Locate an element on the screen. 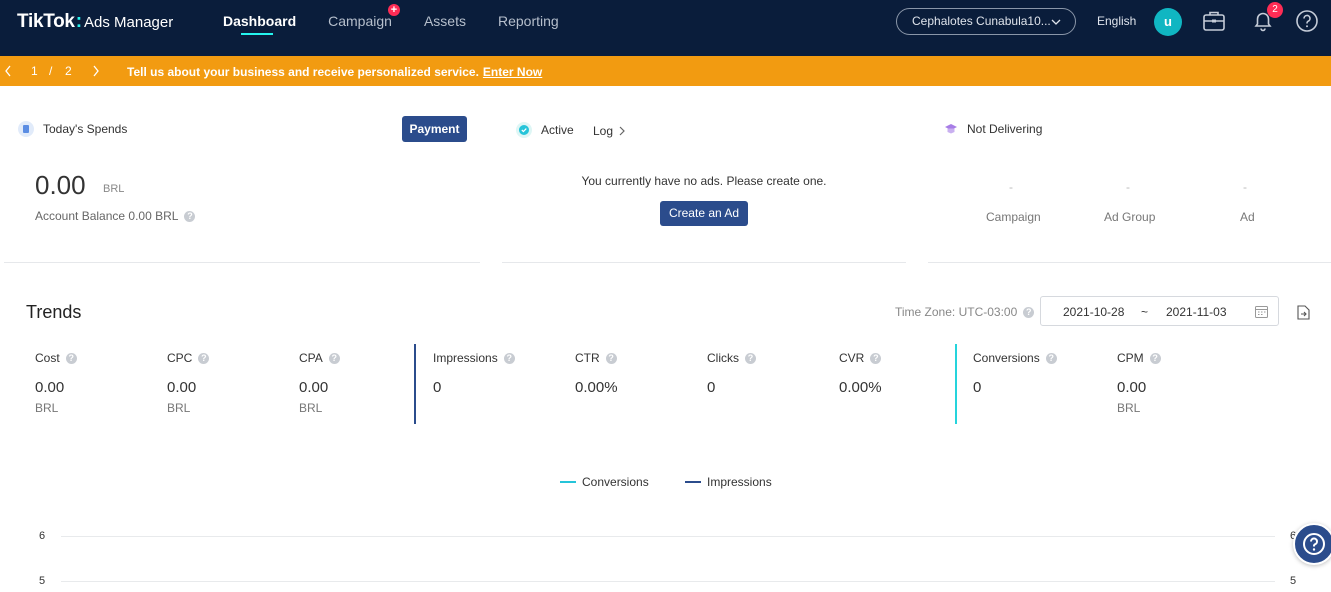 The width and height of the screenshot is (1331, 592). legend-swatch is located at coordinates (568, 482).